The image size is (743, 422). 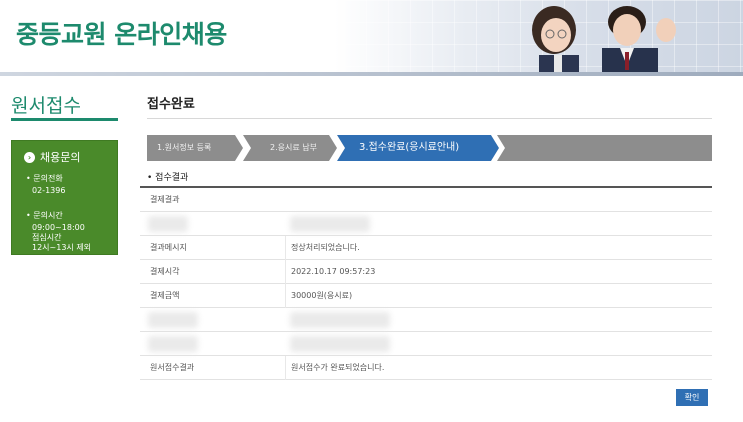 What do you see at coordinates (64, 119) in the screenshot?
I see `sidebar-title-underline` at bounding box center [64, 119].